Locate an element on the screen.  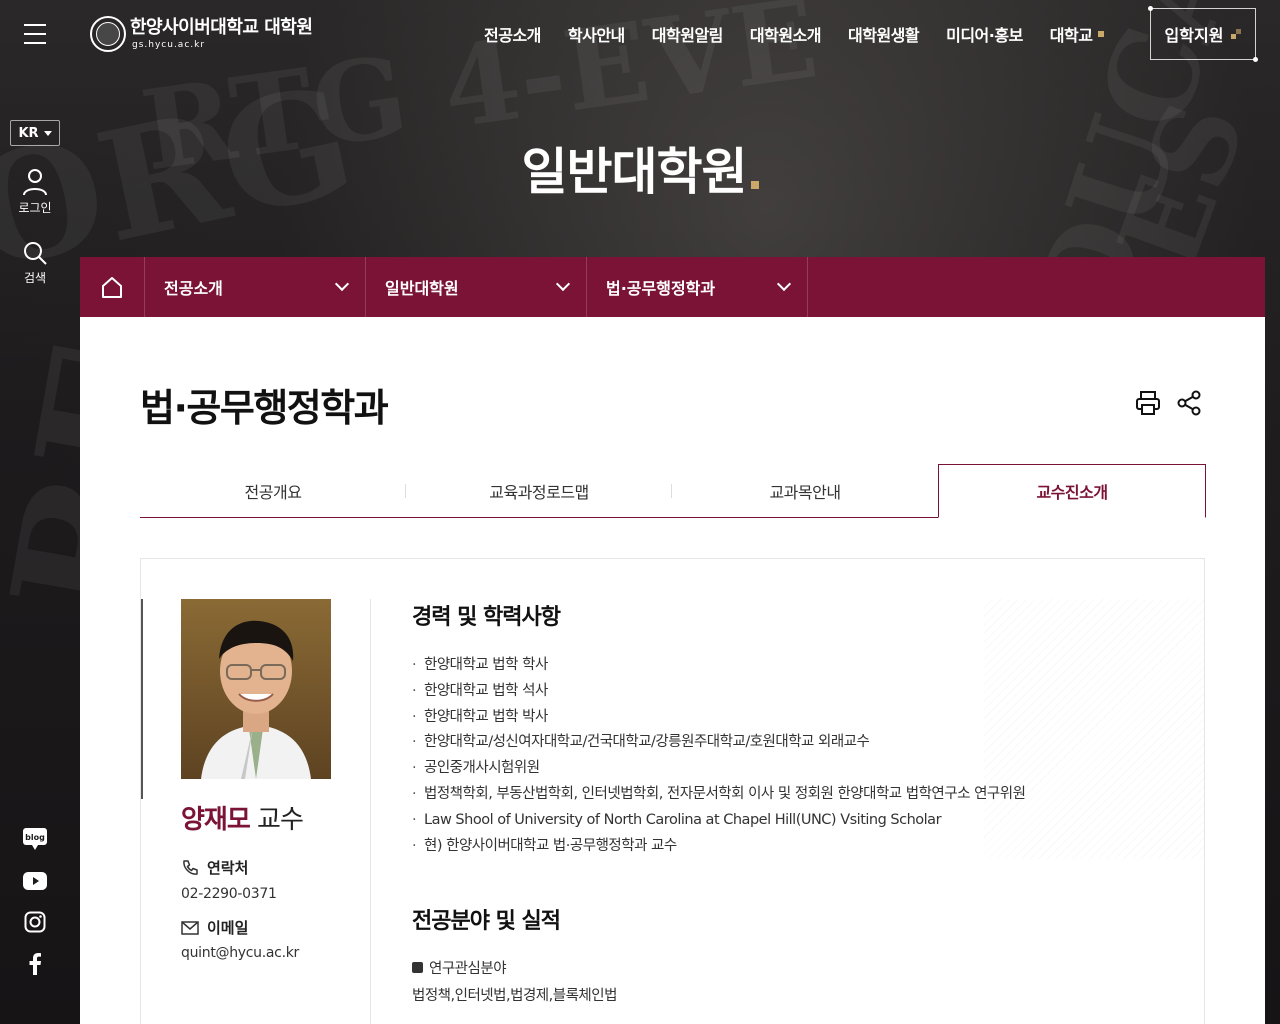
tab-faculty: 교수진소개 is located at coordinates (1072, 491).